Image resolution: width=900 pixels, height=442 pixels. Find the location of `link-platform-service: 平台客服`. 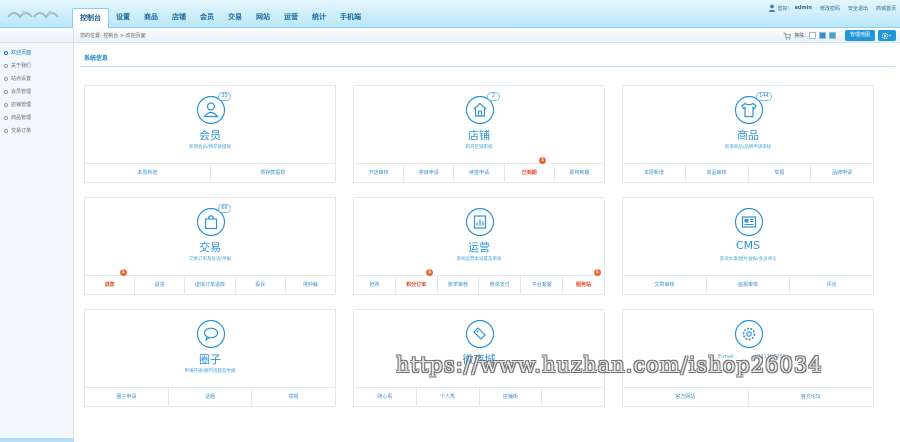

link-platform-service: 平台客服 is located at coordinates (541, 285).